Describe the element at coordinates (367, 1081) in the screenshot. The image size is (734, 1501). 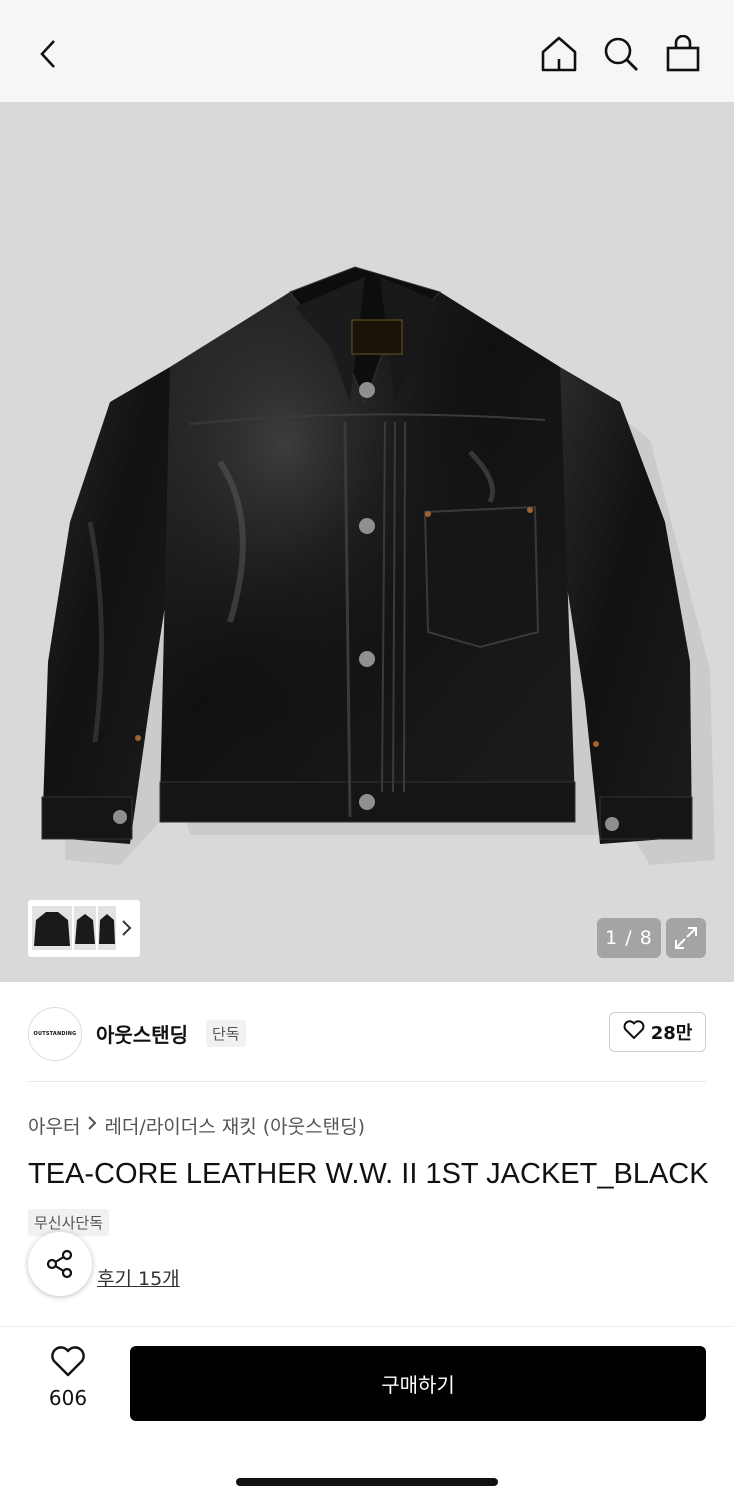
I see `divider` at that location.